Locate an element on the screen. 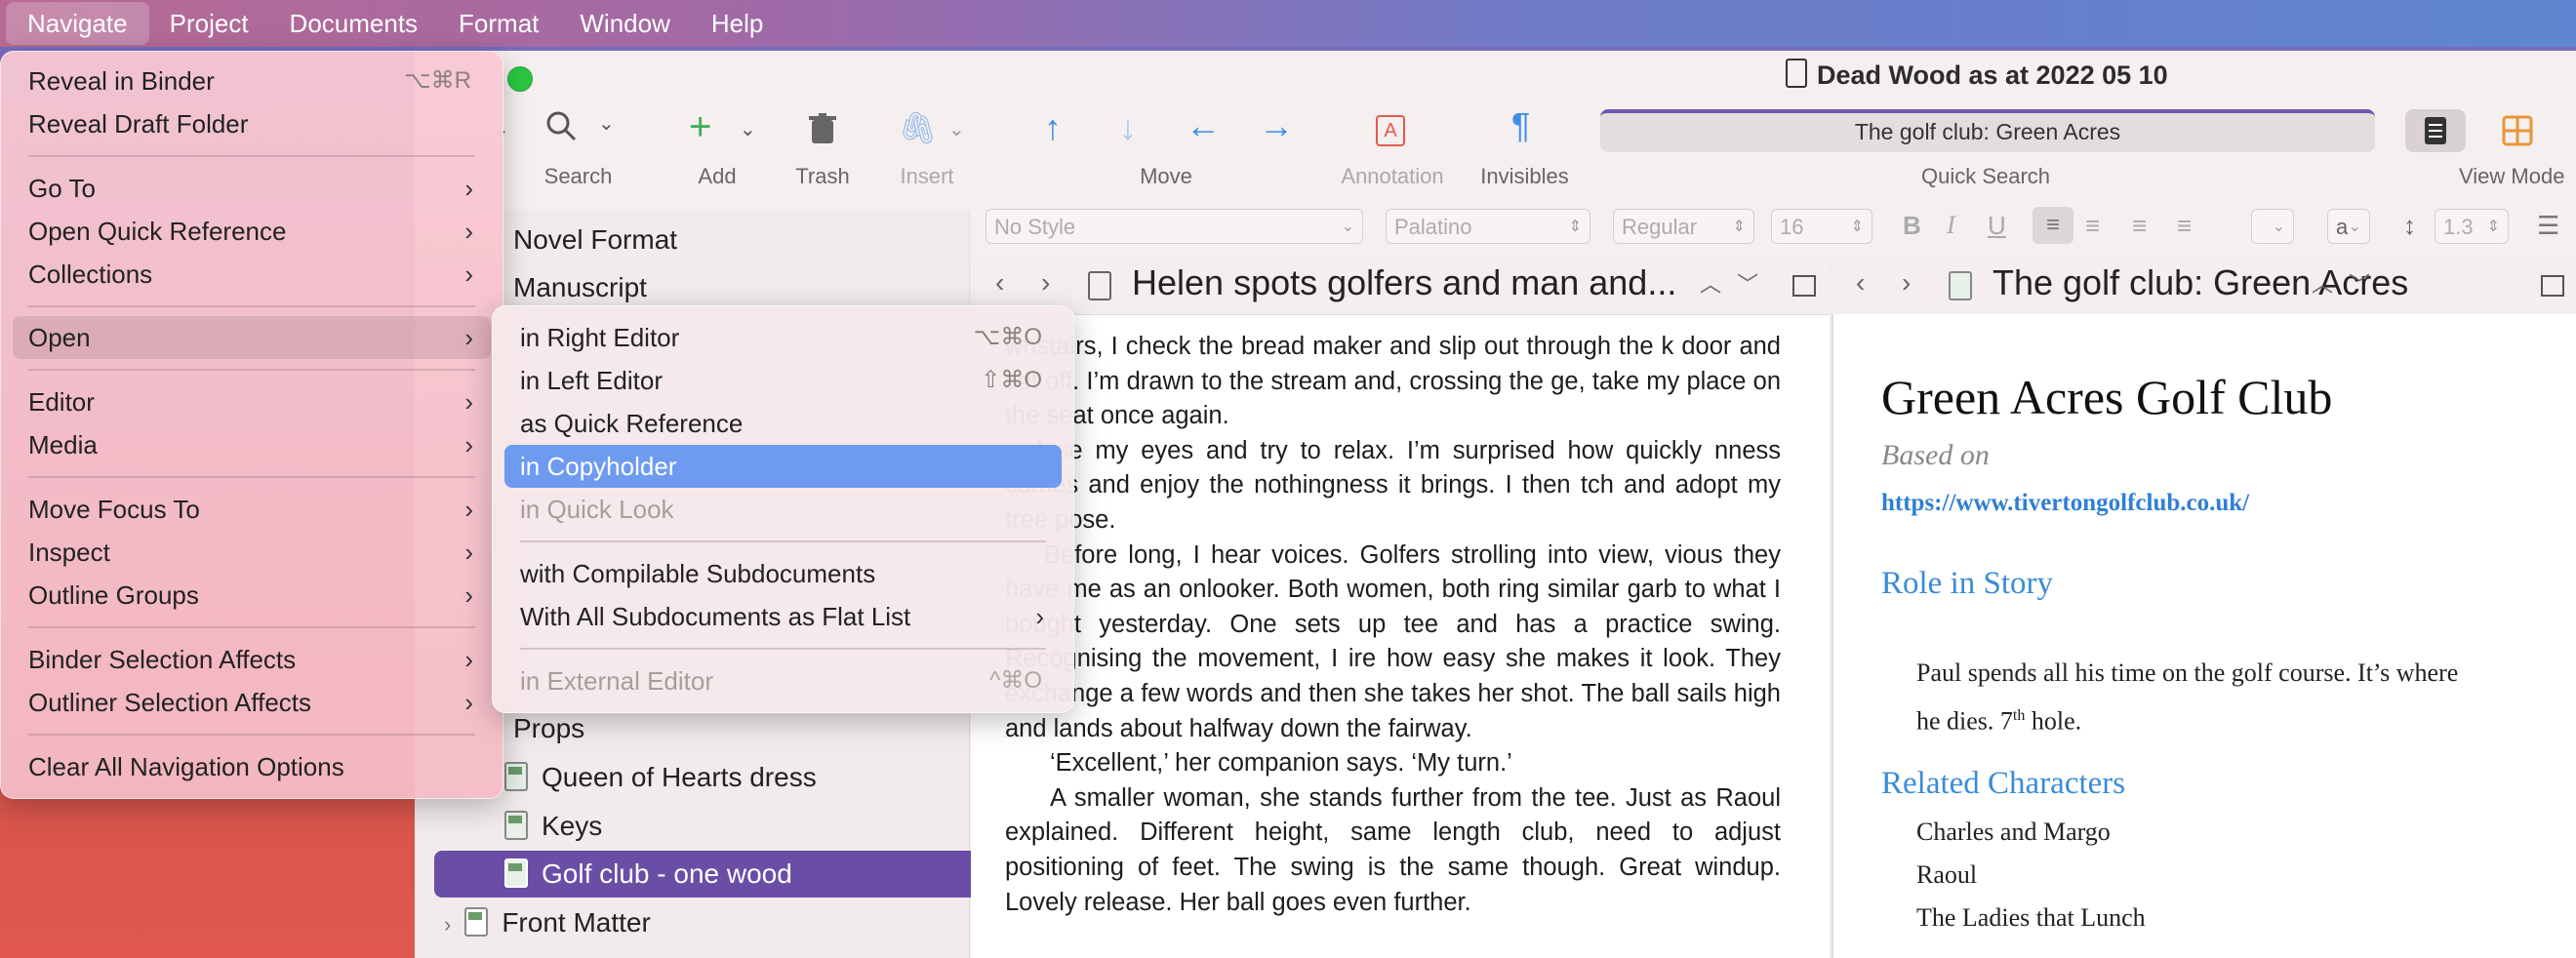  binder-item-selected: Golf club - one wood is located at coordinates (727, 874).